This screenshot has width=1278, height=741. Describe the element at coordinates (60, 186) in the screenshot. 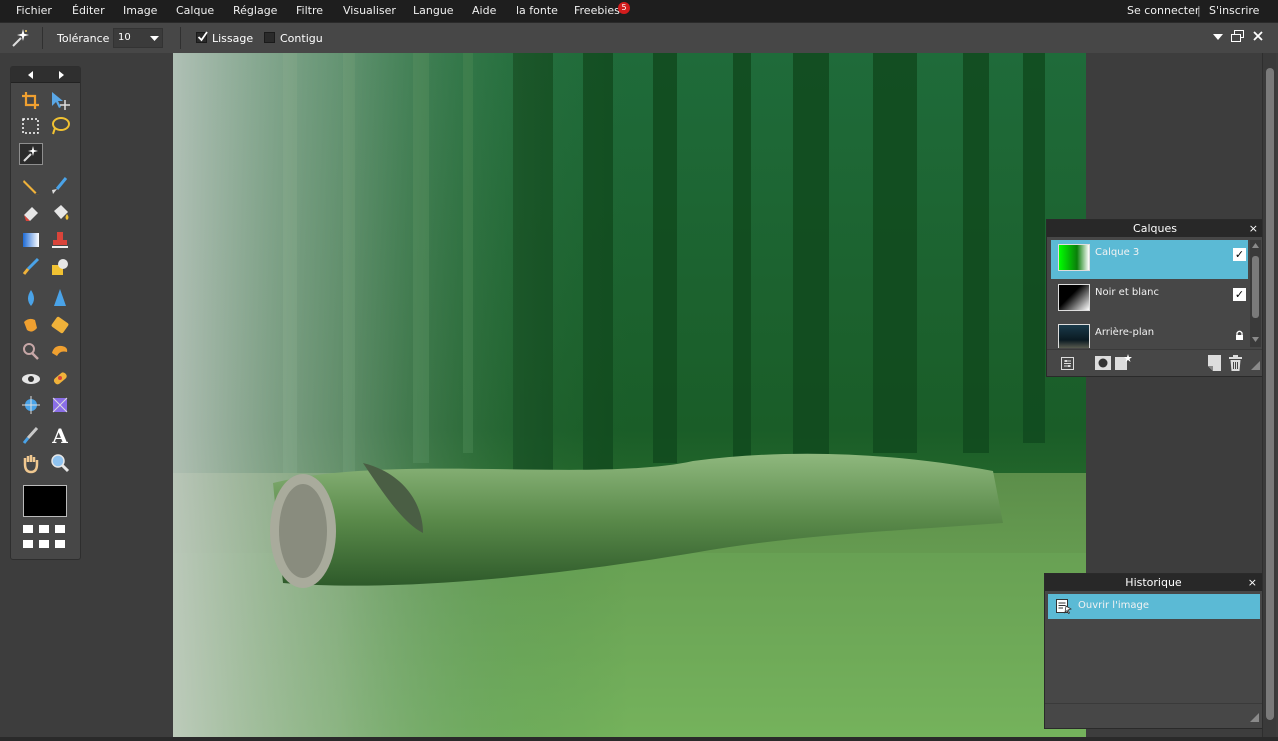

I see `brush-icon` at that location.